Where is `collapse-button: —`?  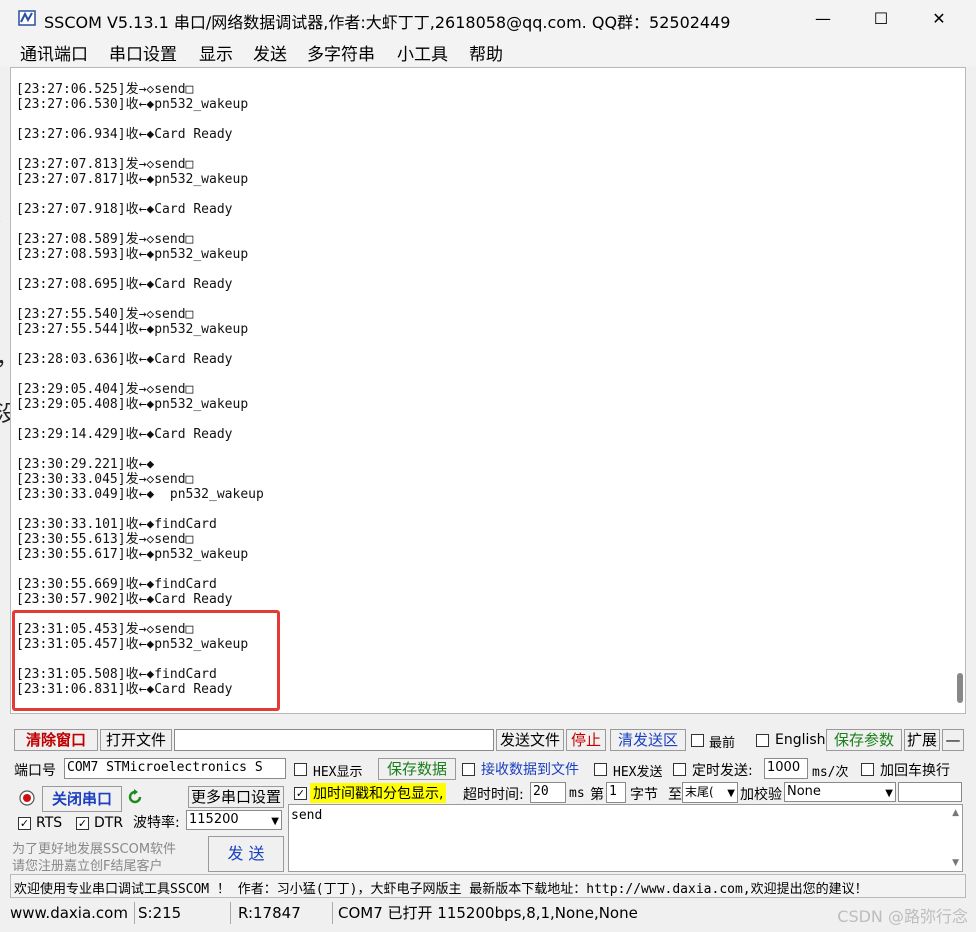
collapse-button: — is located at coordinates (953, 740).